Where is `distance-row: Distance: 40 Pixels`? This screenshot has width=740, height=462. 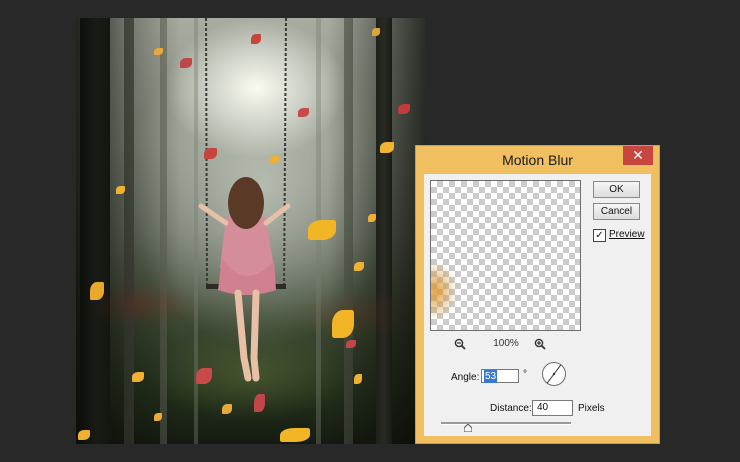
distance-row: Distance: 40 Pixels is located at coordinates (537, 409).